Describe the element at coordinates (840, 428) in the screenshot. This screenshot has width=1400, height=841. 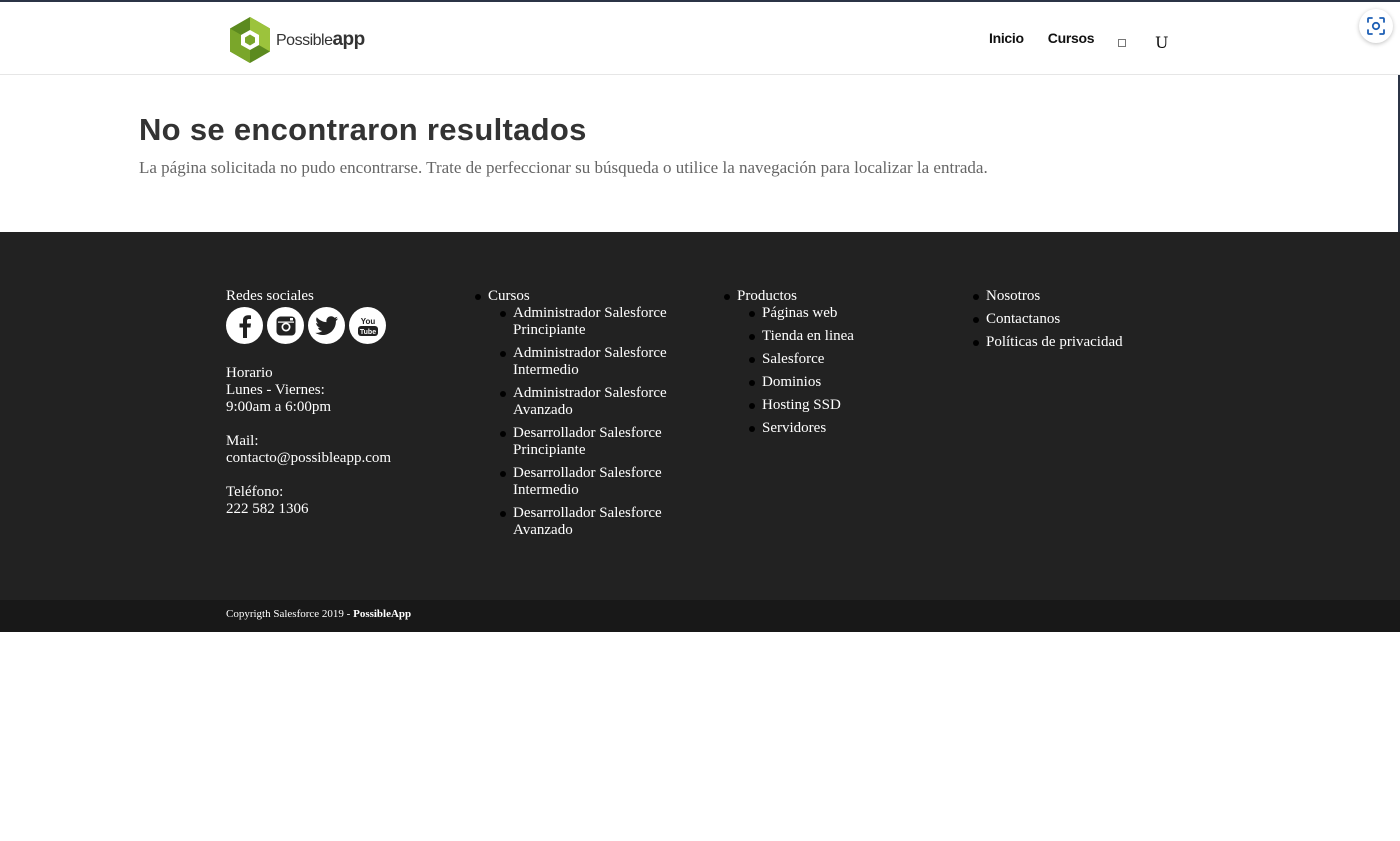
I see `product-link: Servidores` at that location.